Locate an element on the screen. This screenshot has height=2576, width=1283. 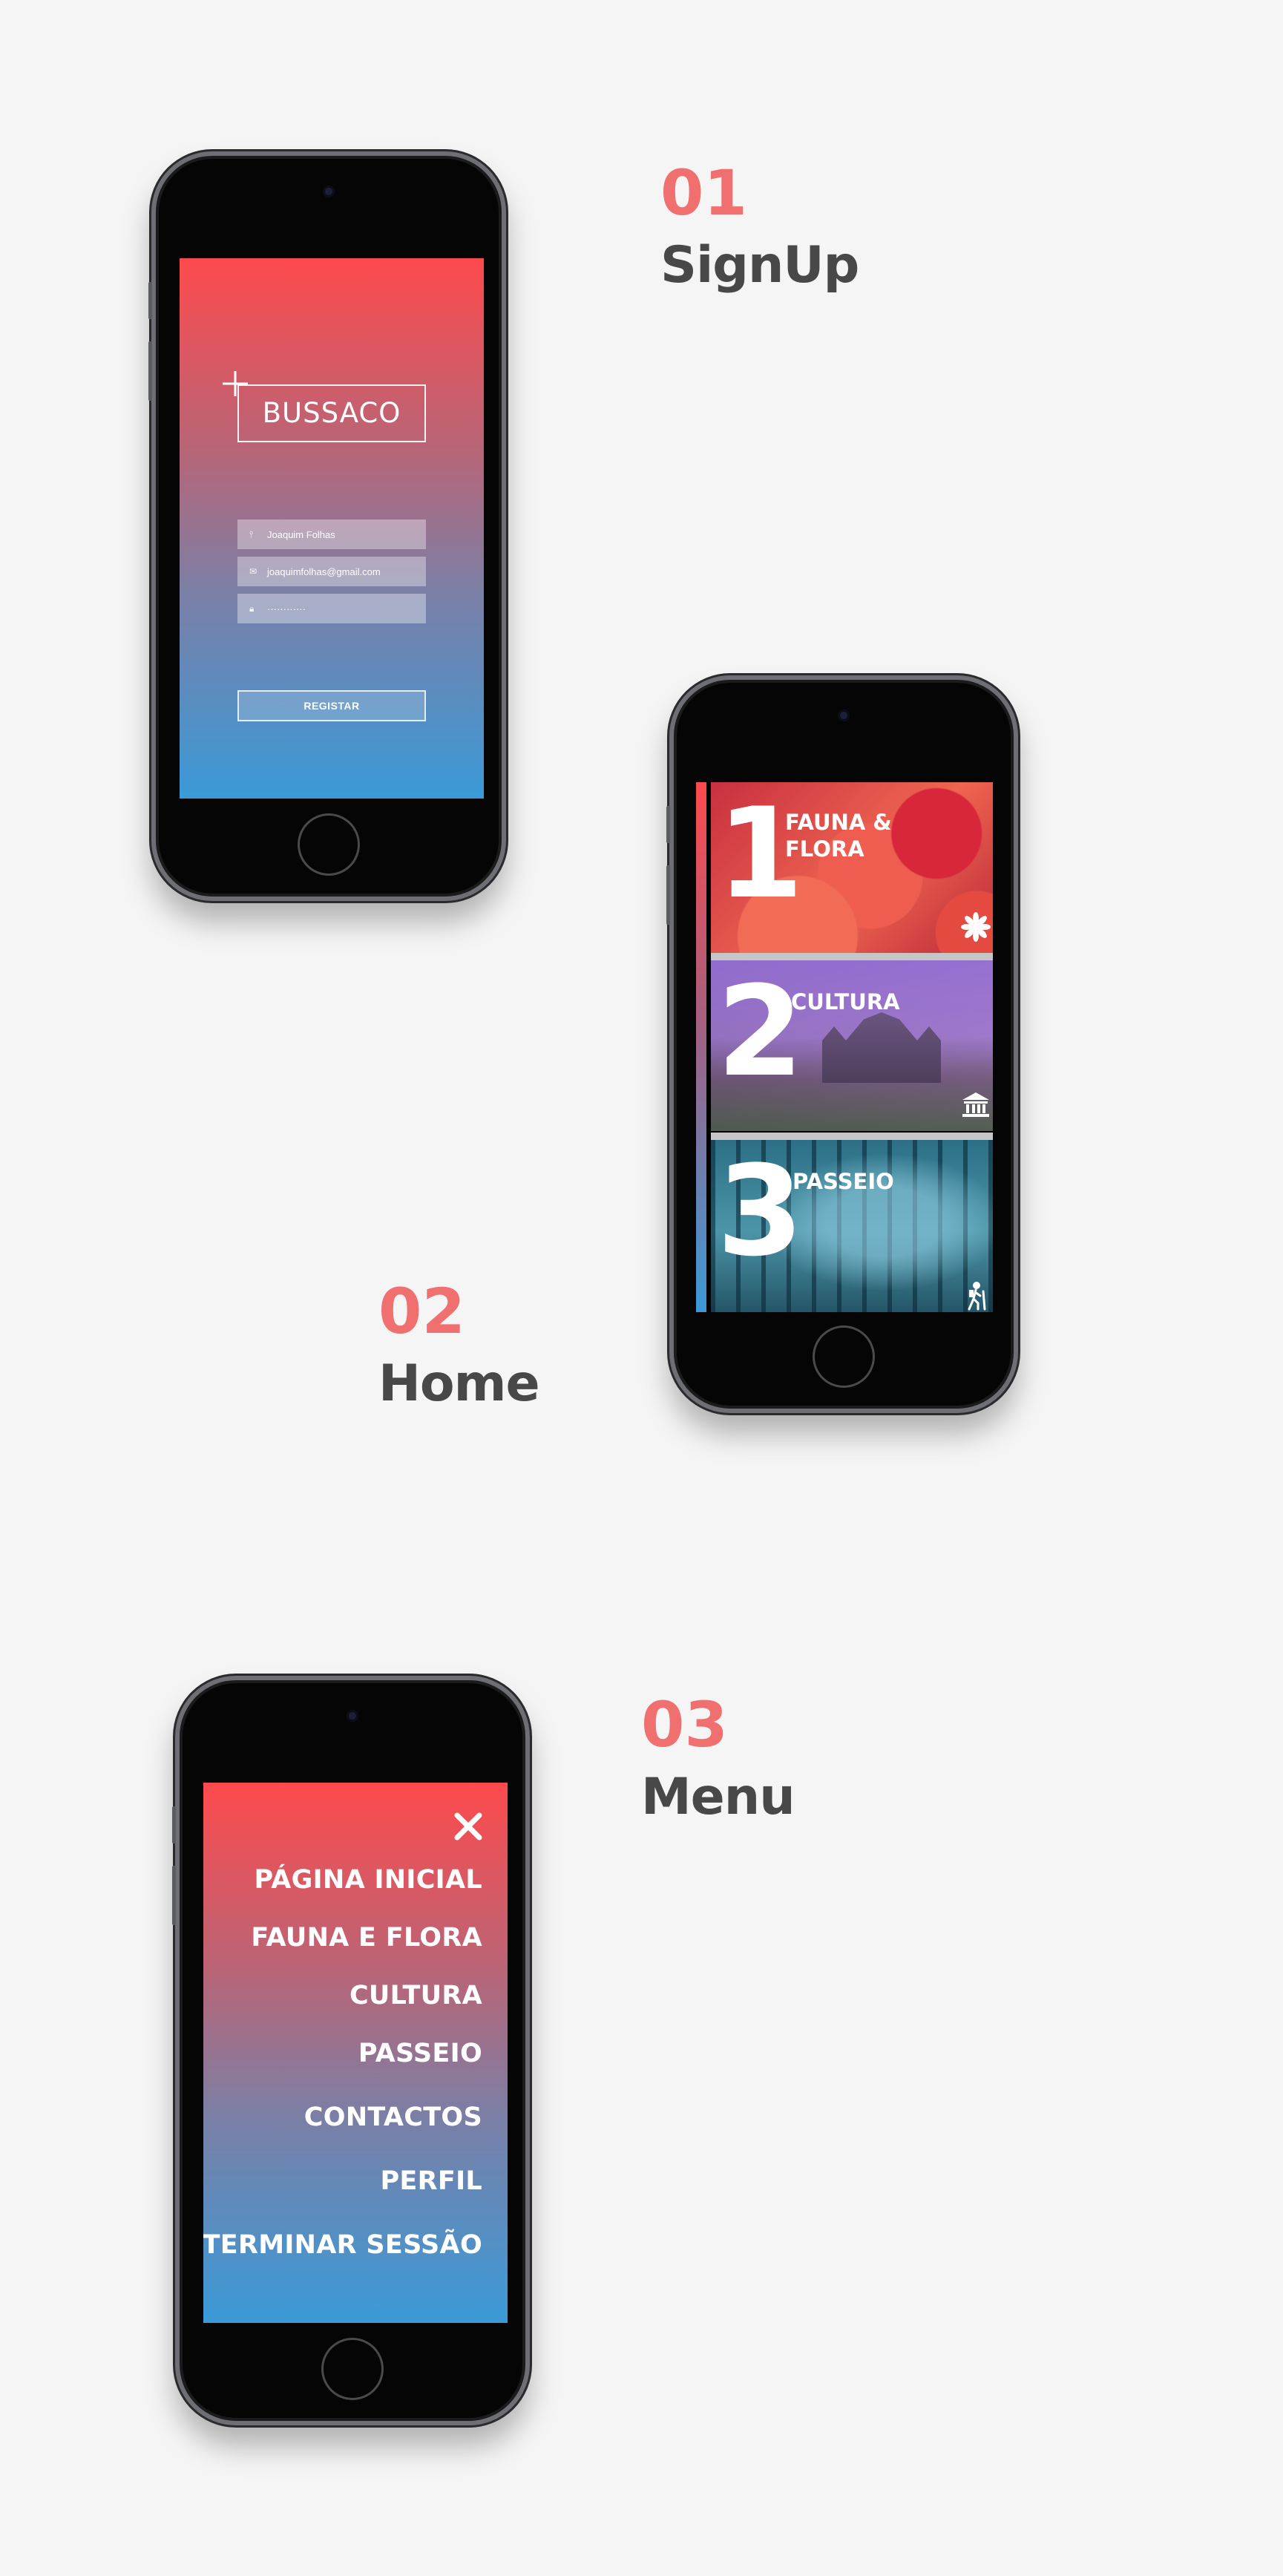
section-label-signup: 01 SignUp is located at coordinates (759, 226).